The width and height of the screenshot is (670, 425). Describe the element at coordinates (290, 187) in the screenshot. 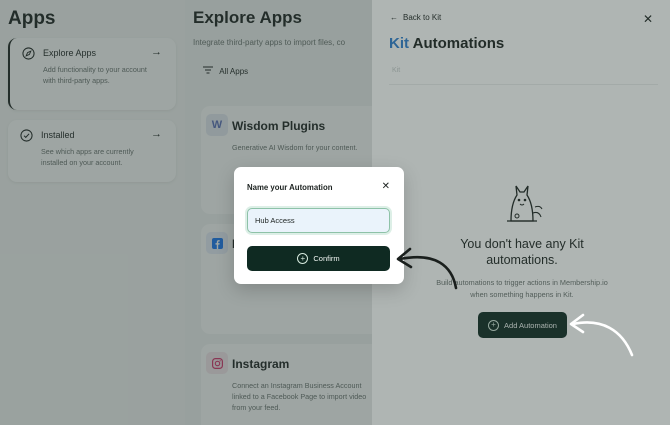

I see `modal-title: Name your Automation` at that location.